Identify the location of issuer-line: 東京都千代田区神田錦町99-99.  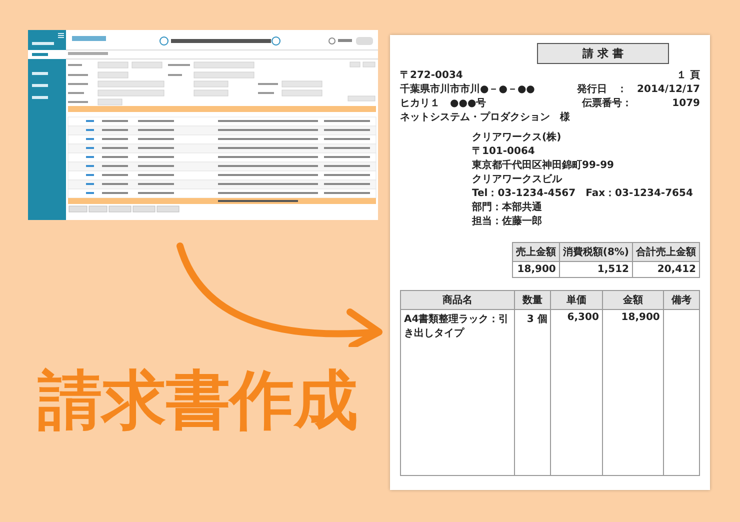
(543, 166).